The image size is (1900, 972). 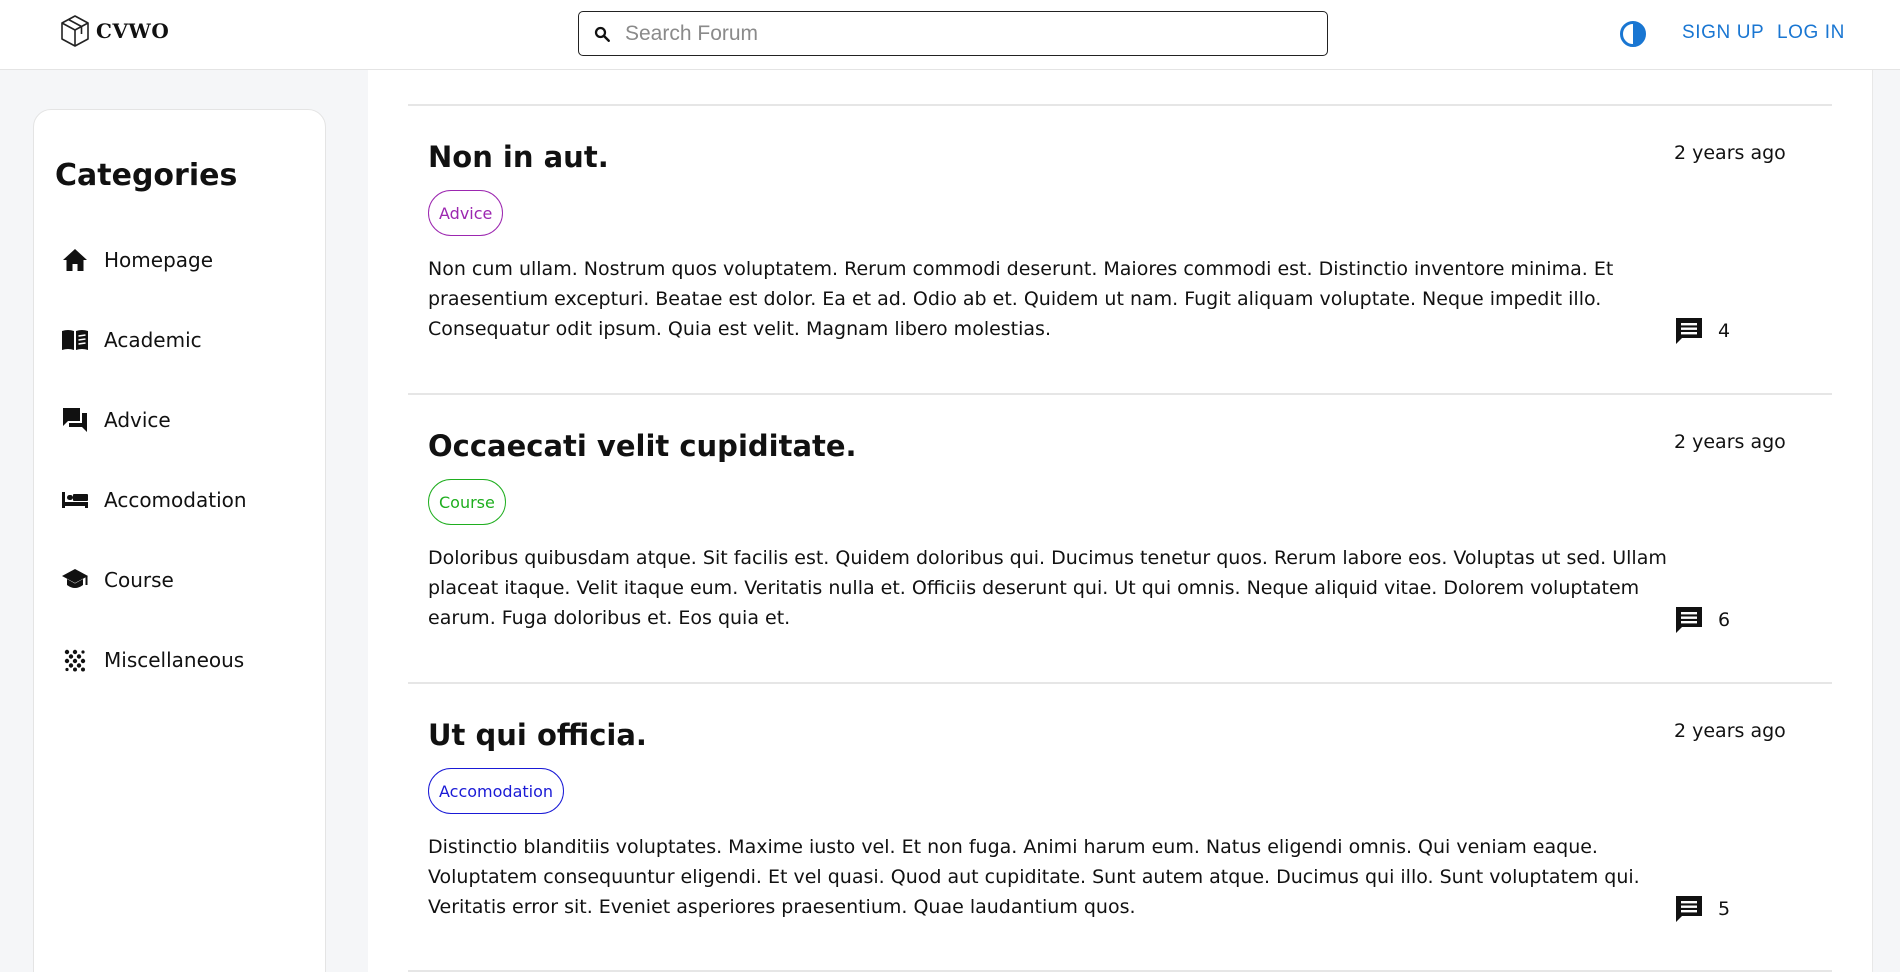 I want to click on comment-count-value: 5, so click(x=1724, y=909).